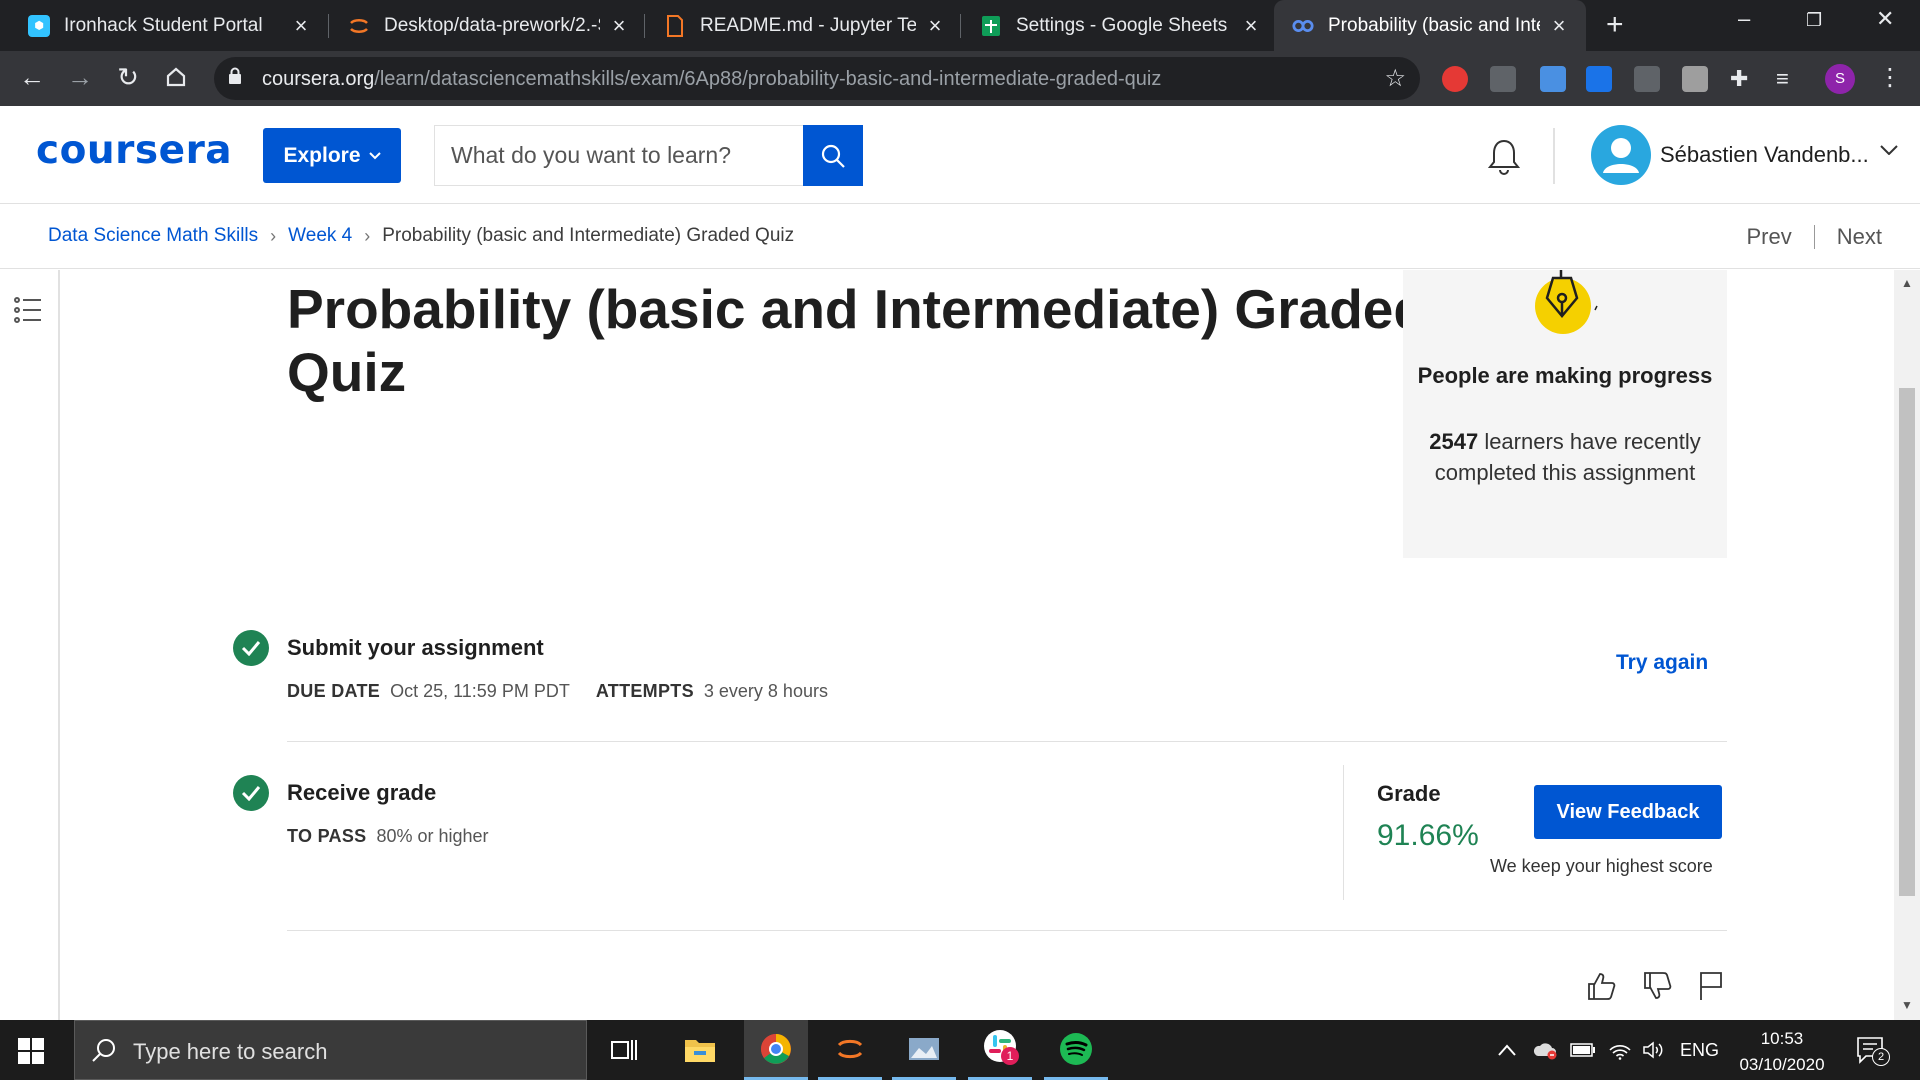  Describe the element at coordinates (163, 25) in the screenshot. I see `tab-title: Ironhack Student Portal` at that location.